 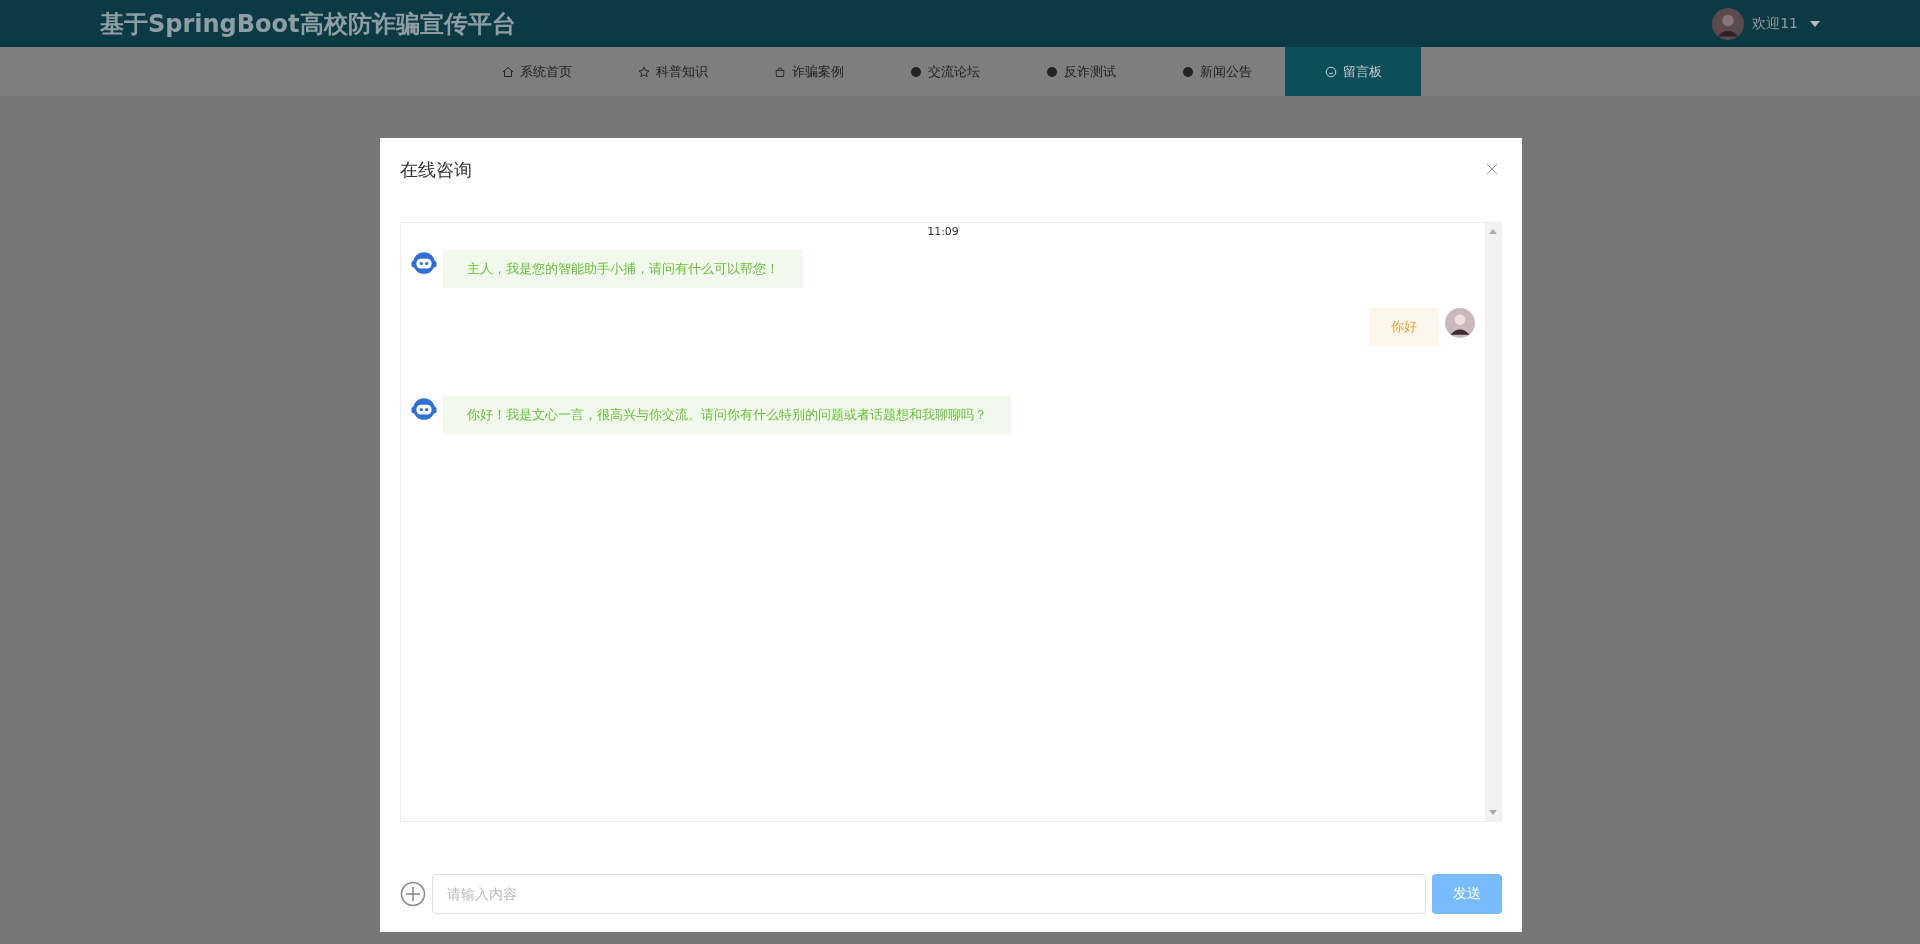 I want to click on smile-icon, so click(x=1330, y=71).